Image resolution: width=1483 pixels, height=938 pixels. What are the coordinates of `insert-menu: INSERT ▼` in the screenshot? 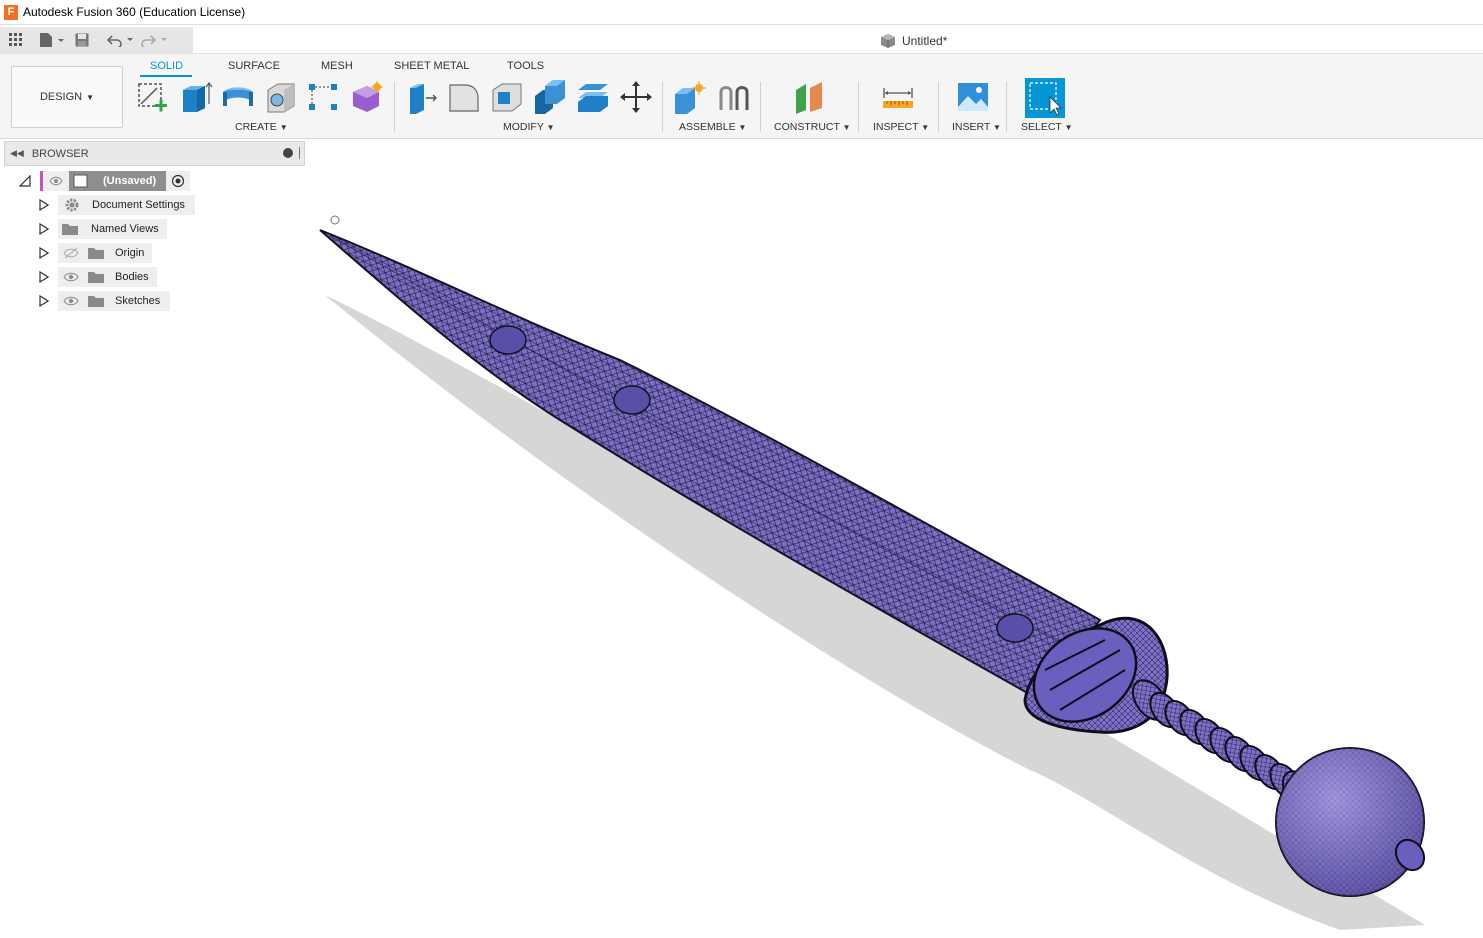 It's located at (976, 127).